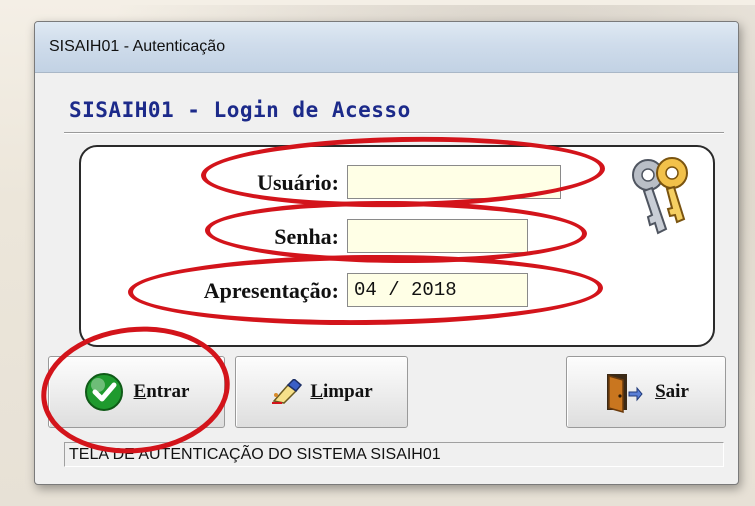  What do you see at coordinates (454, 182) in the screenshot?
I see `username-input` at bounding box center [454, 182].